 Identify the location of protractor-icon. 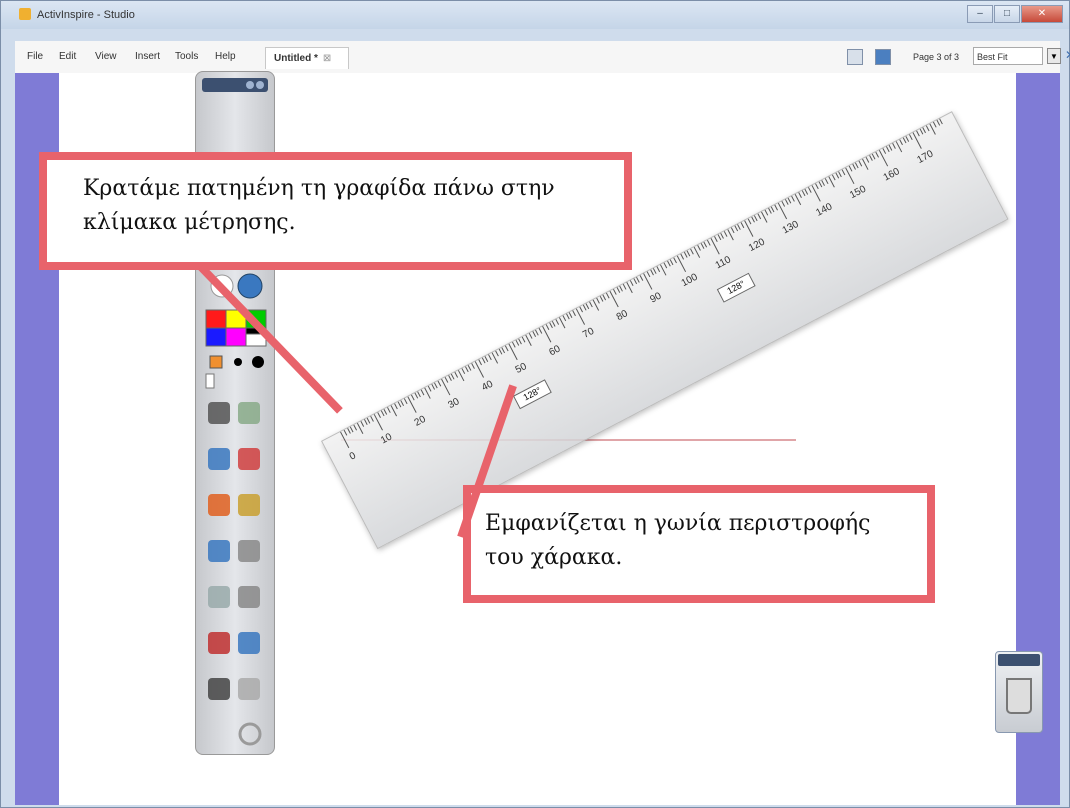
(219, 597).